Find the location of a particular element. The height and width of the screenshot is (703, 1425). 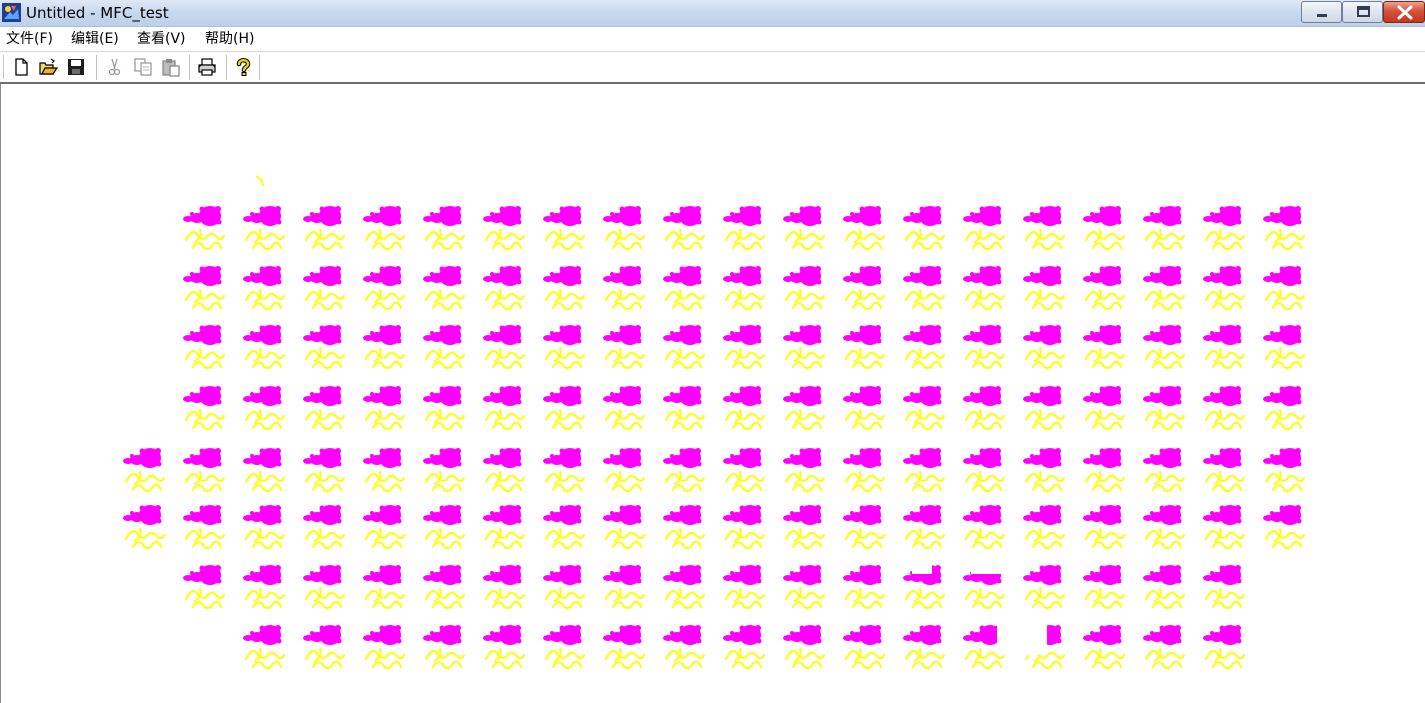

maximize-button is located at coordinates (1362, 12).